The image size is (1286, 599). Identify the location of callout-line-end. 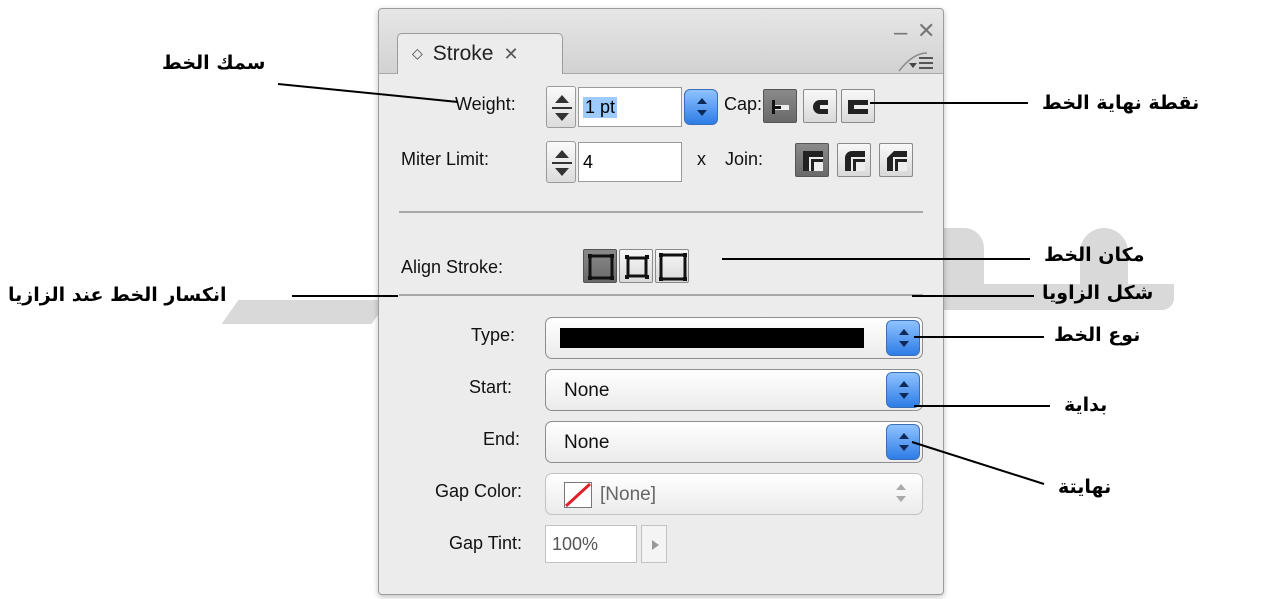
(978, 463).